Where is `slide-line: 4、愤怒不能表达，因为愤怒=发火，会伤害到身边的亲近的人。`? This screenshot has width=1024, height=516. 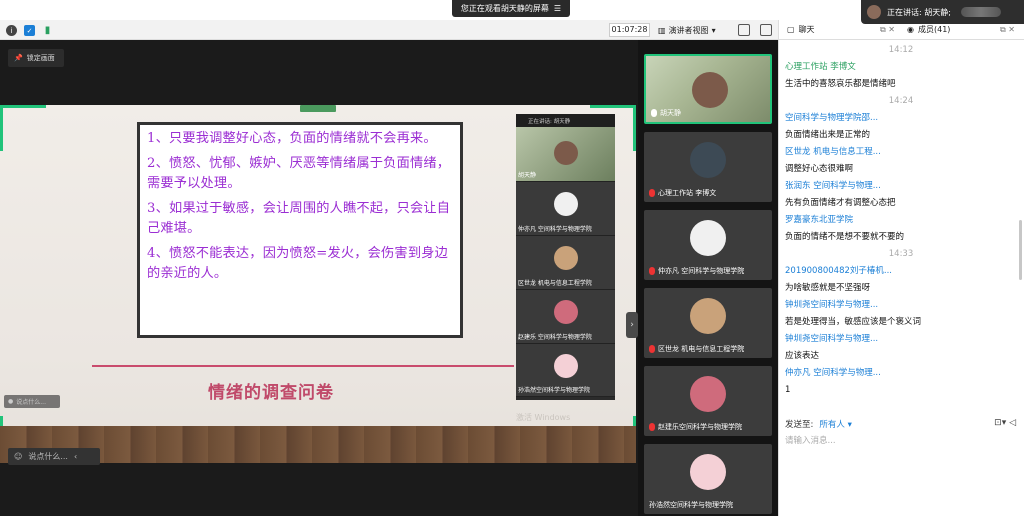 slide-line: 4、愤怒不能表达，因为愤怒=发火，会伤害到身边的亲近的人。 is located at coordinates (297, 263).